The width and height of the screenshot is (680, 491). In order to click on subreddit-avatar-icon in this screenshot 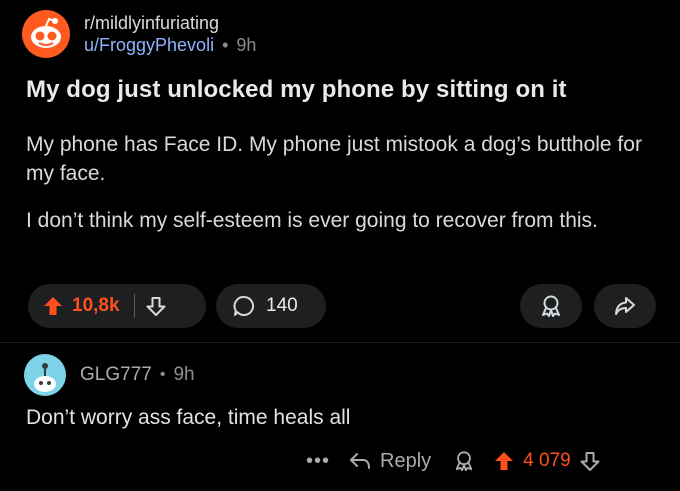, I will do `click(46, 34)`.